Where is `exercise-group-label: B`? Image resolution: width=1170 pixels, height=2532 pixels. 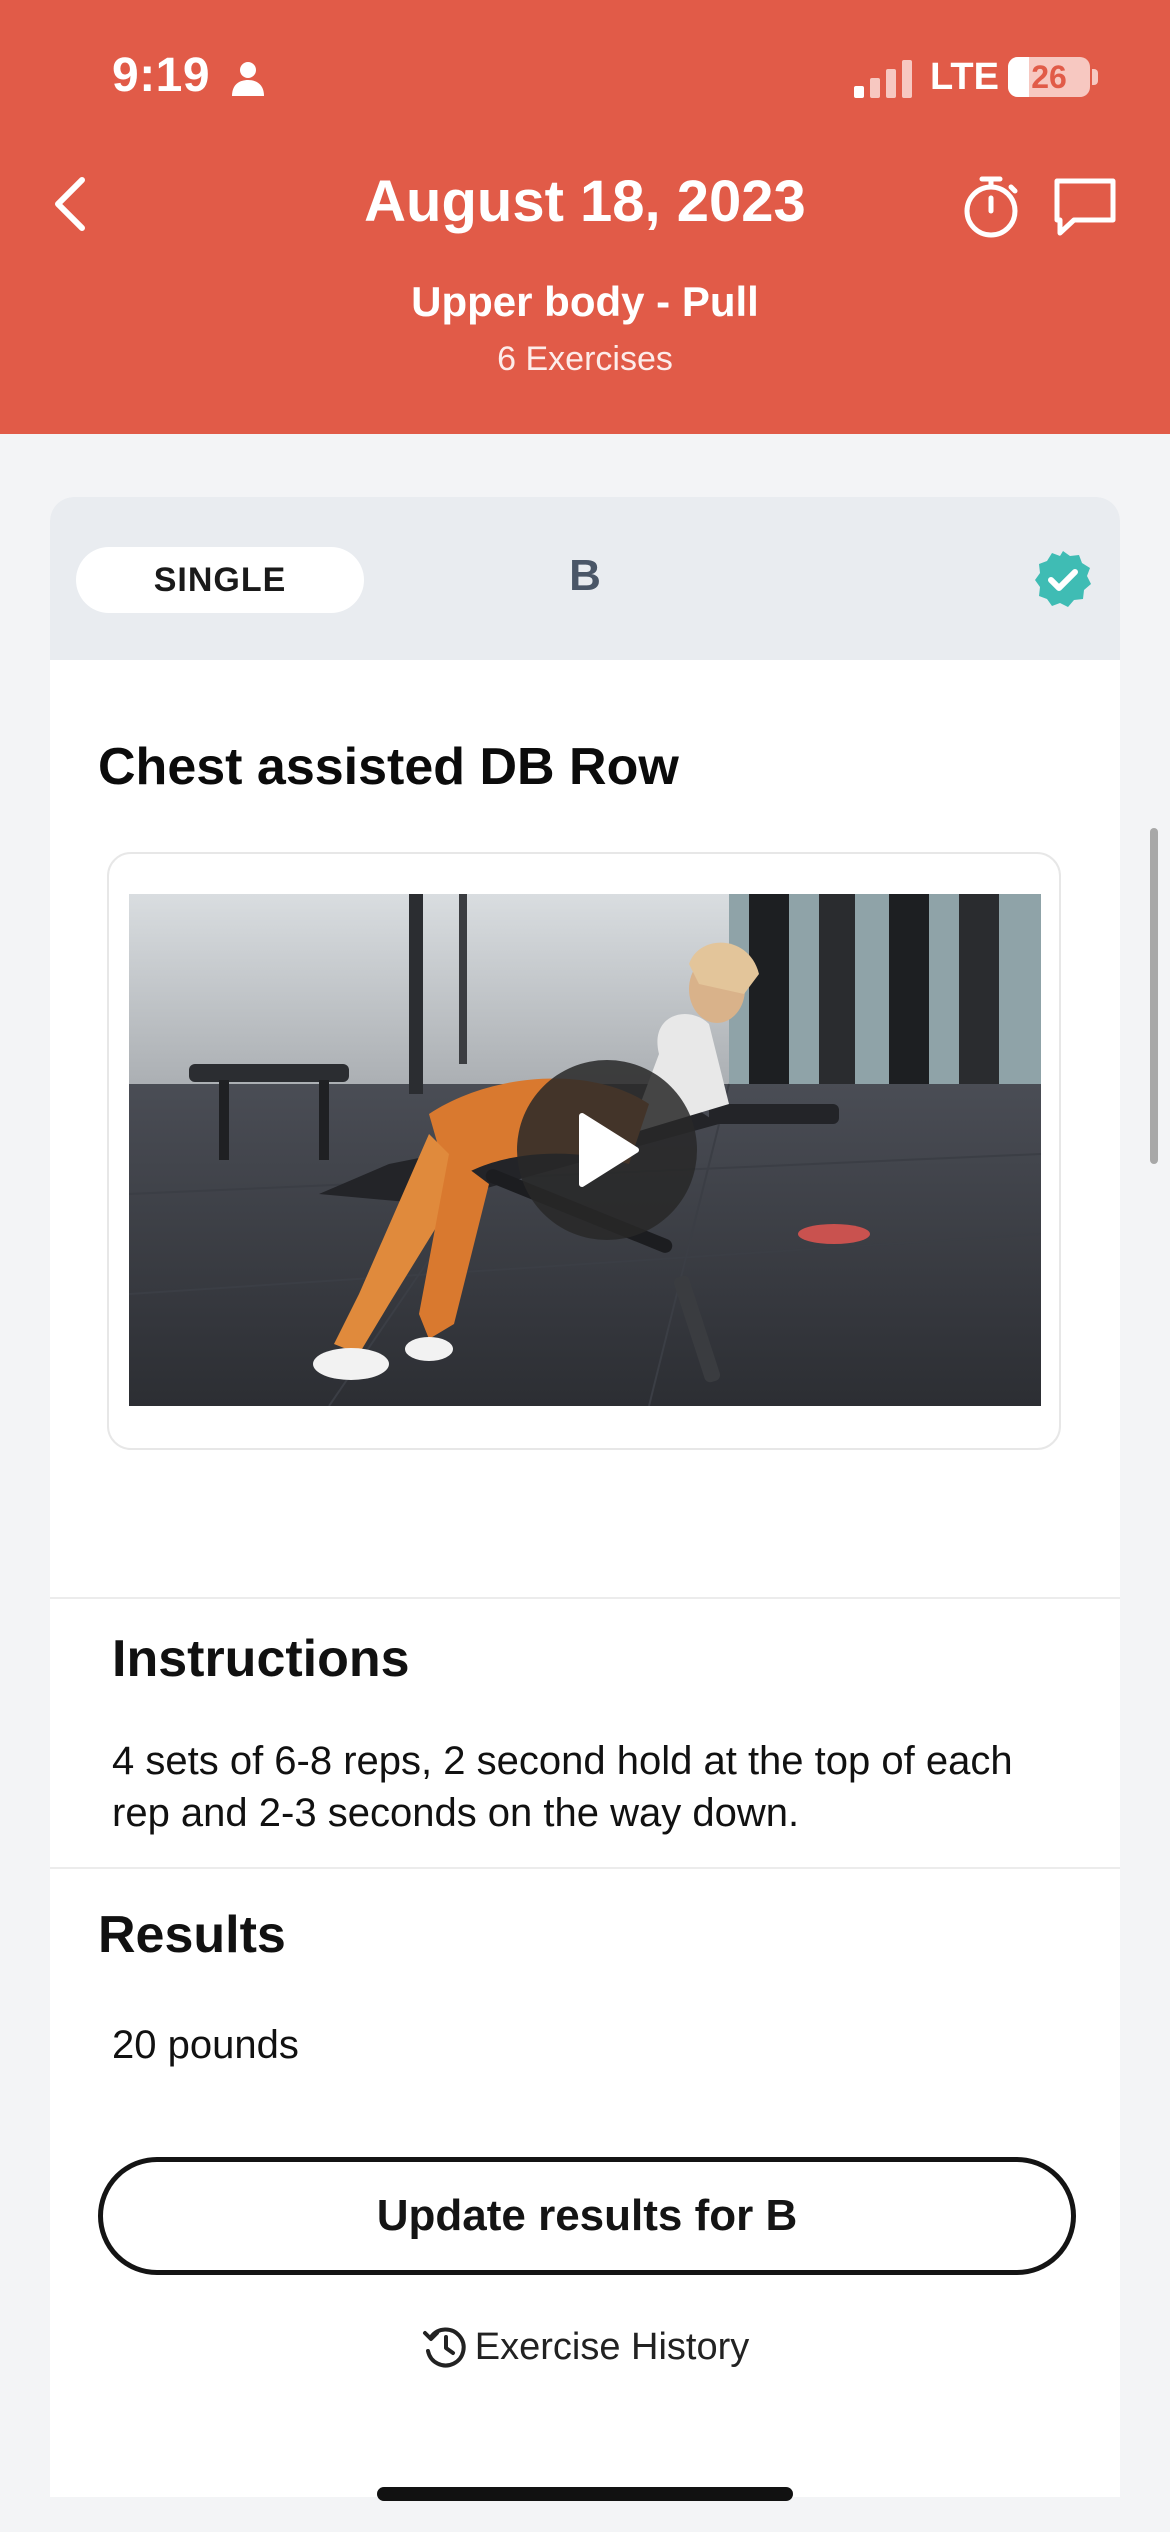
exercise-group-label: B is located at coordinates (585, 575).